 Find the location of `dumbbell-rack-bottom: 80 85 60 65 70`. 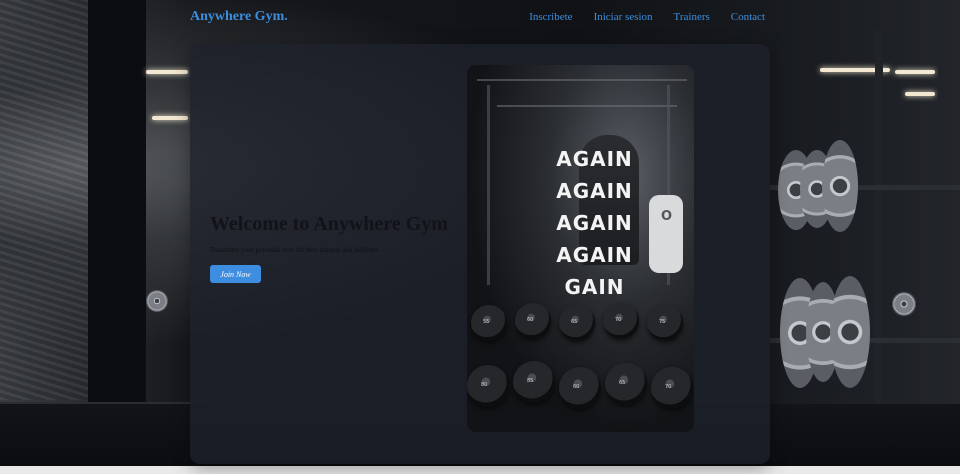

dumbbell-rack-bottom: 80 85 60 65 70 is located at coordinates (580, 391).